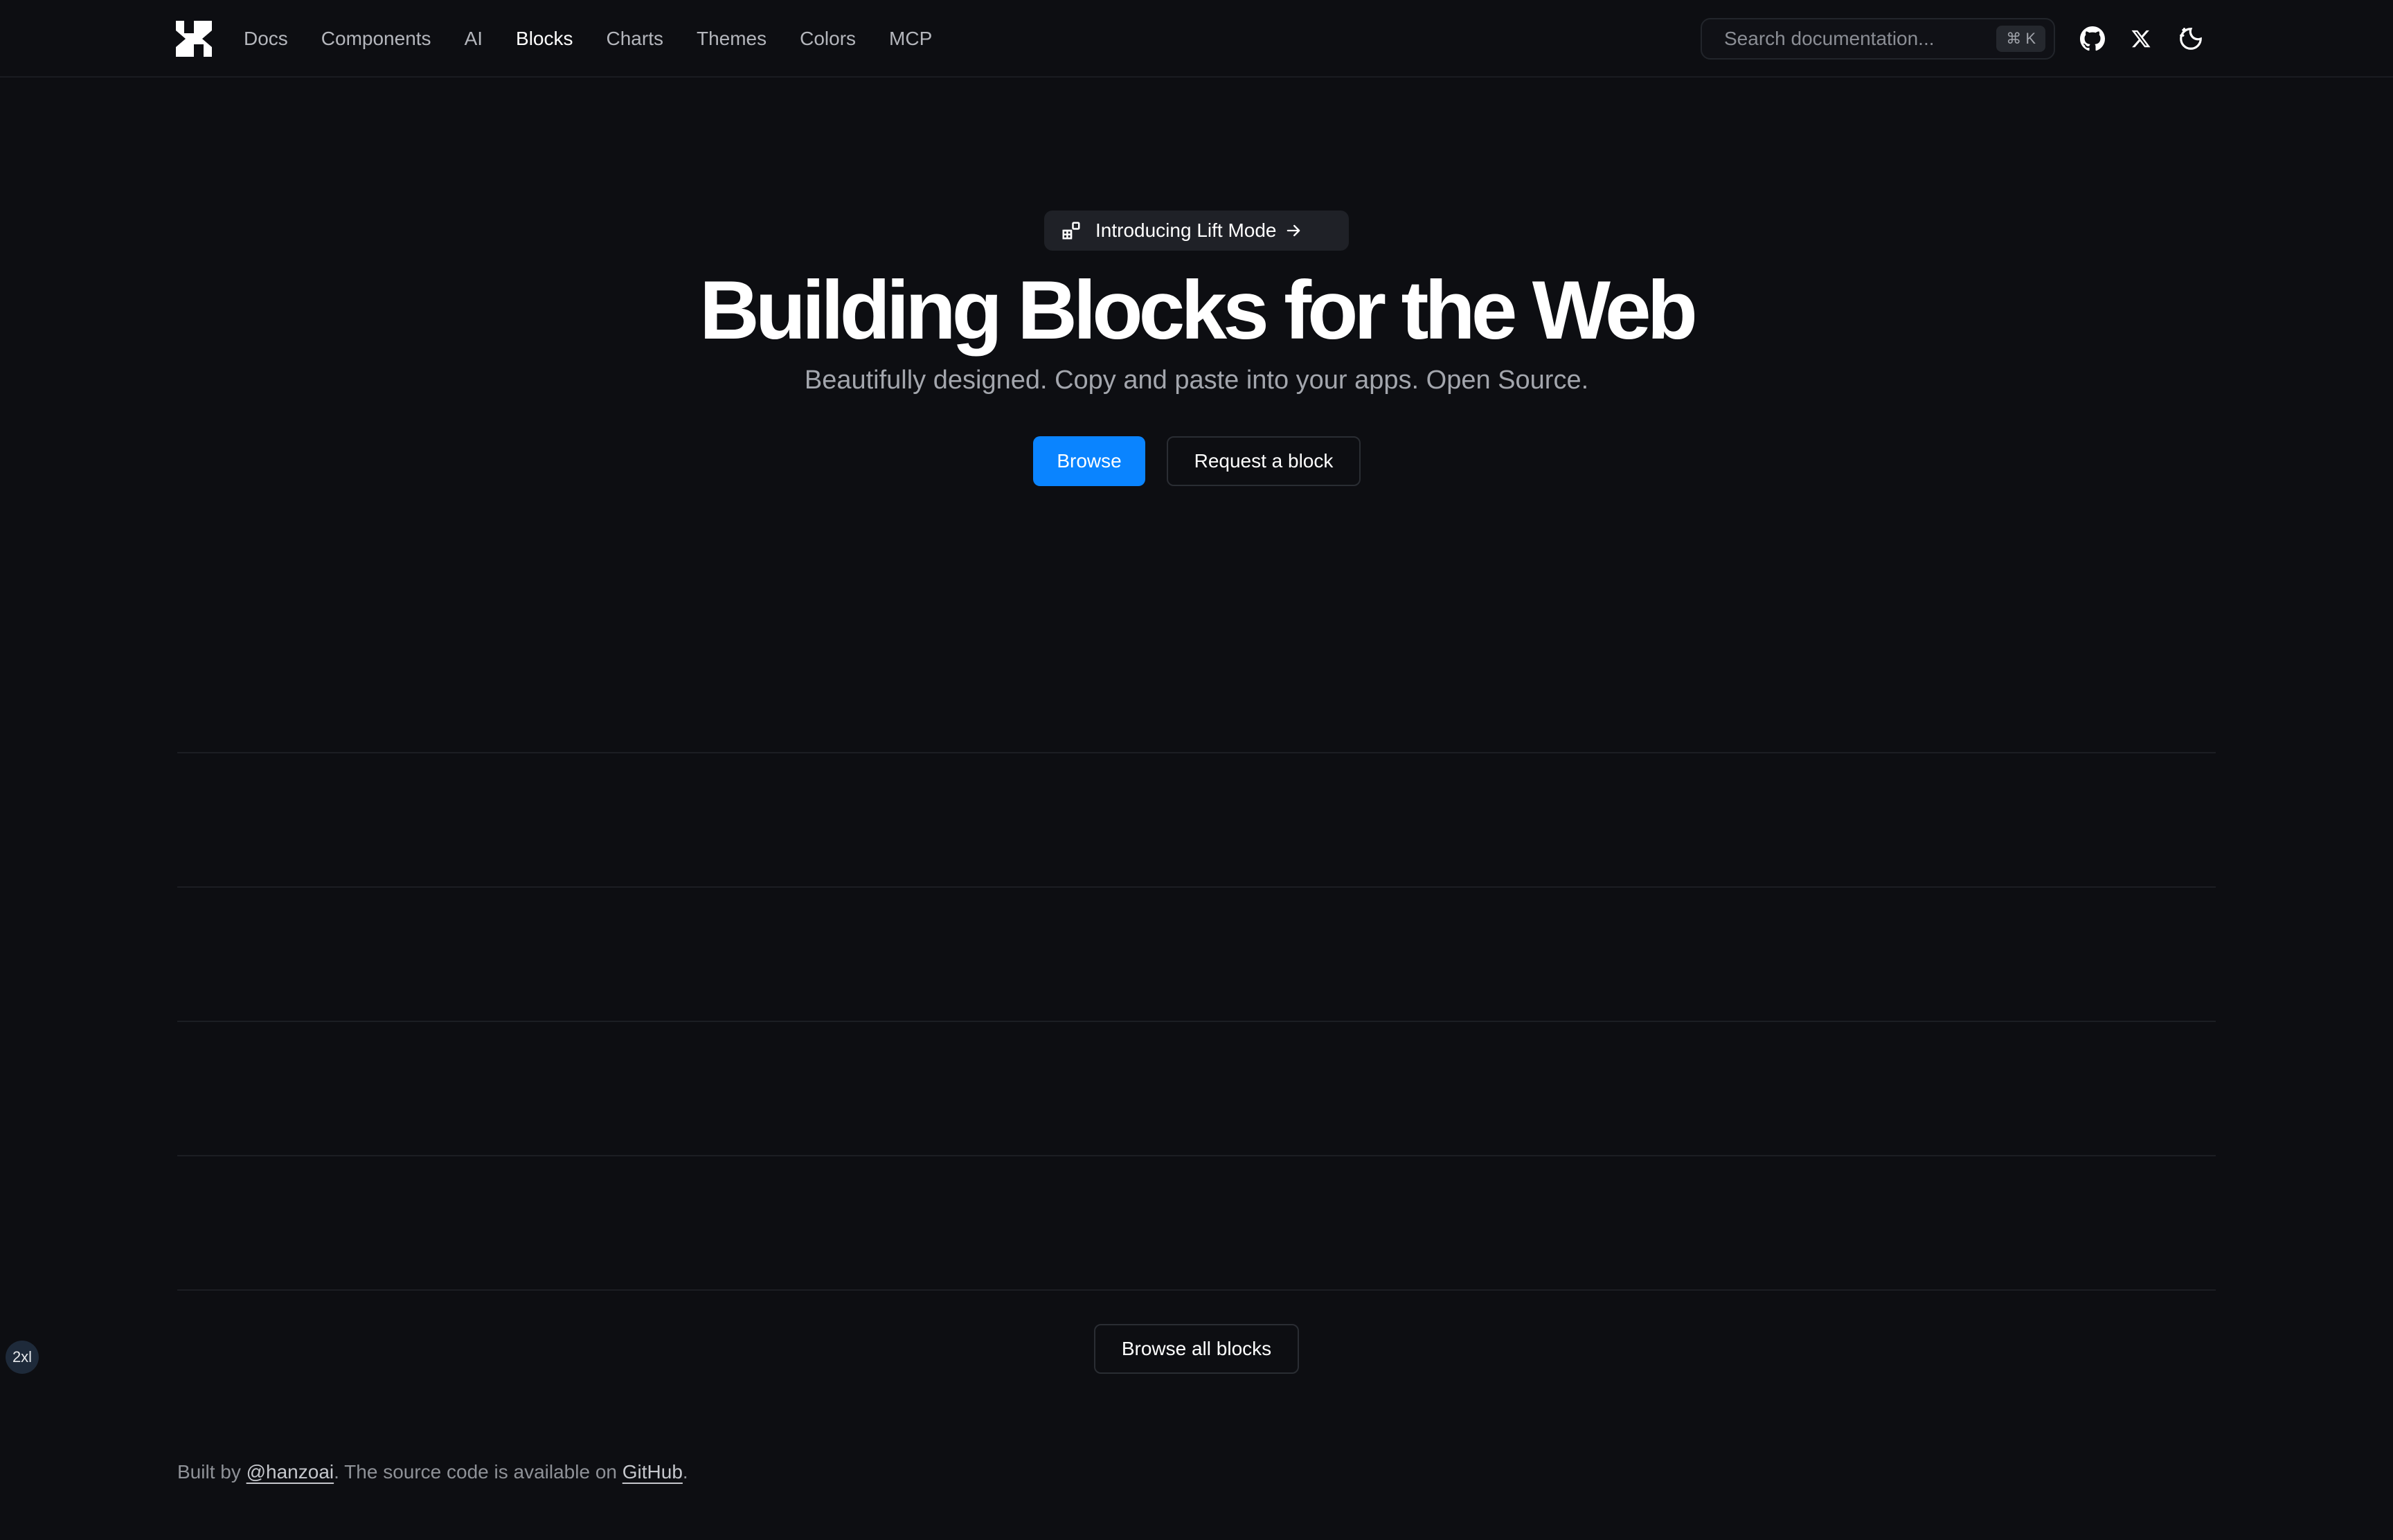 This screenshot has width=2393, height=1540. Describe the element at coordinates (194, 39) in the screenshot. I see `logo-icon` at that location.